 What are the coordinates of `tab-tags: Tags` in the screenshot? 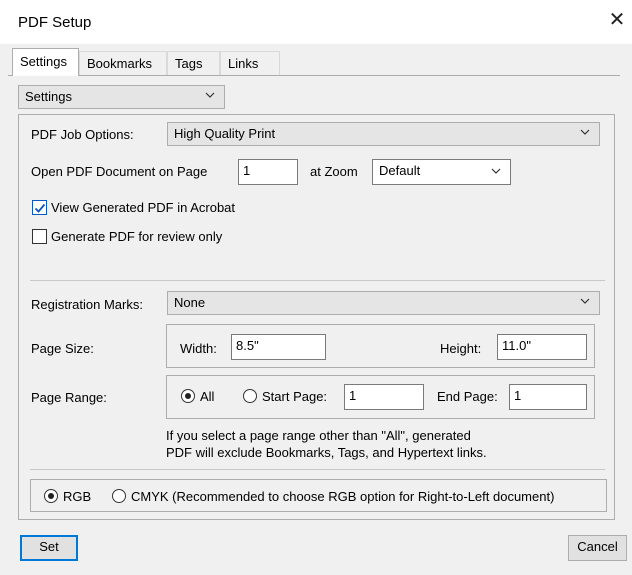 It's located at (193, 63).